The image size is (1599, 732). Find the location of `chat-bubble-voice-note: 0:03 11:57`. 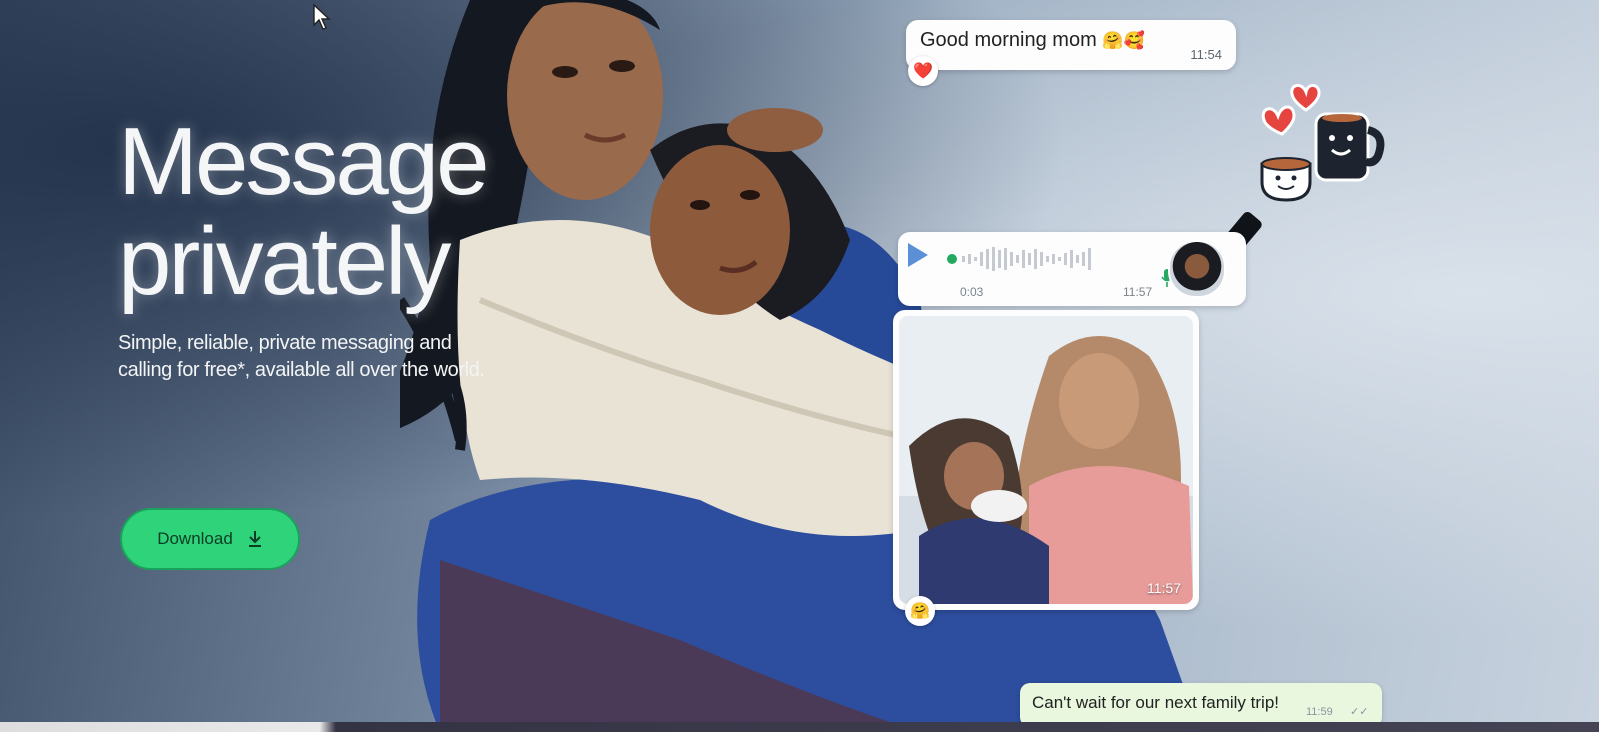

chat-bubble-voice-note: 0:03 11:57 is located at coordinates (1072, 269).